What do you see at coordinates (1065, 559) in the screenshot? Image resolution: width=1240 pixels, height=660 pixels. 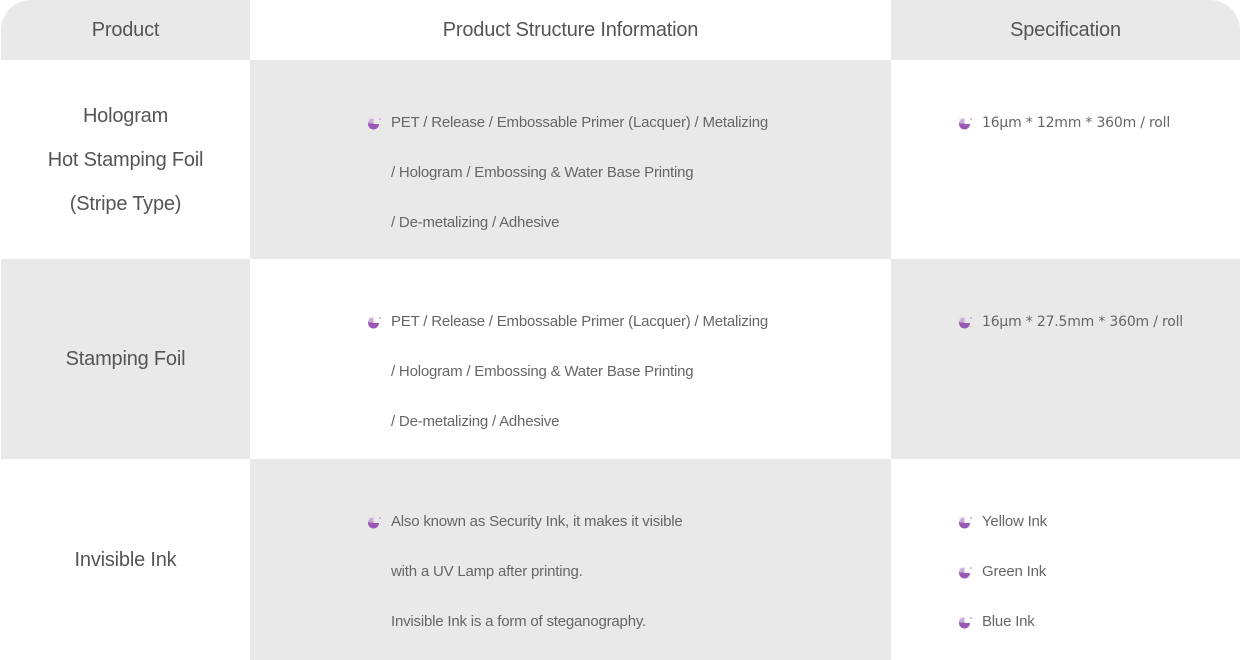 I see `specification-cell: Yellow Ink Green Ink Blue Ink` at bounding box center [1065, 559].